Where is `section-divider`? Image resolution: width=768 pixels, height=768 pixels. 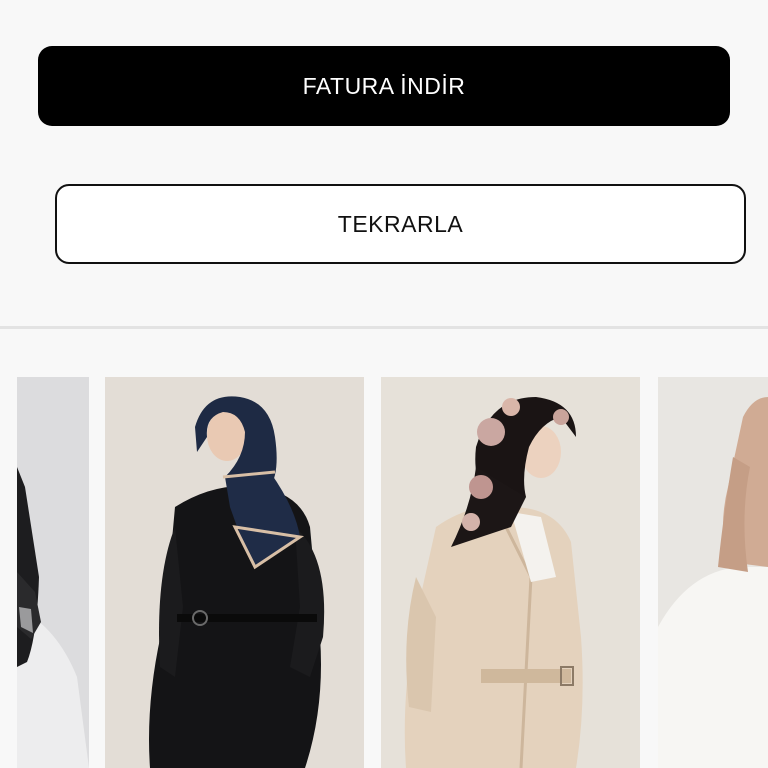 section-divider is located at coordinates (384, 327).